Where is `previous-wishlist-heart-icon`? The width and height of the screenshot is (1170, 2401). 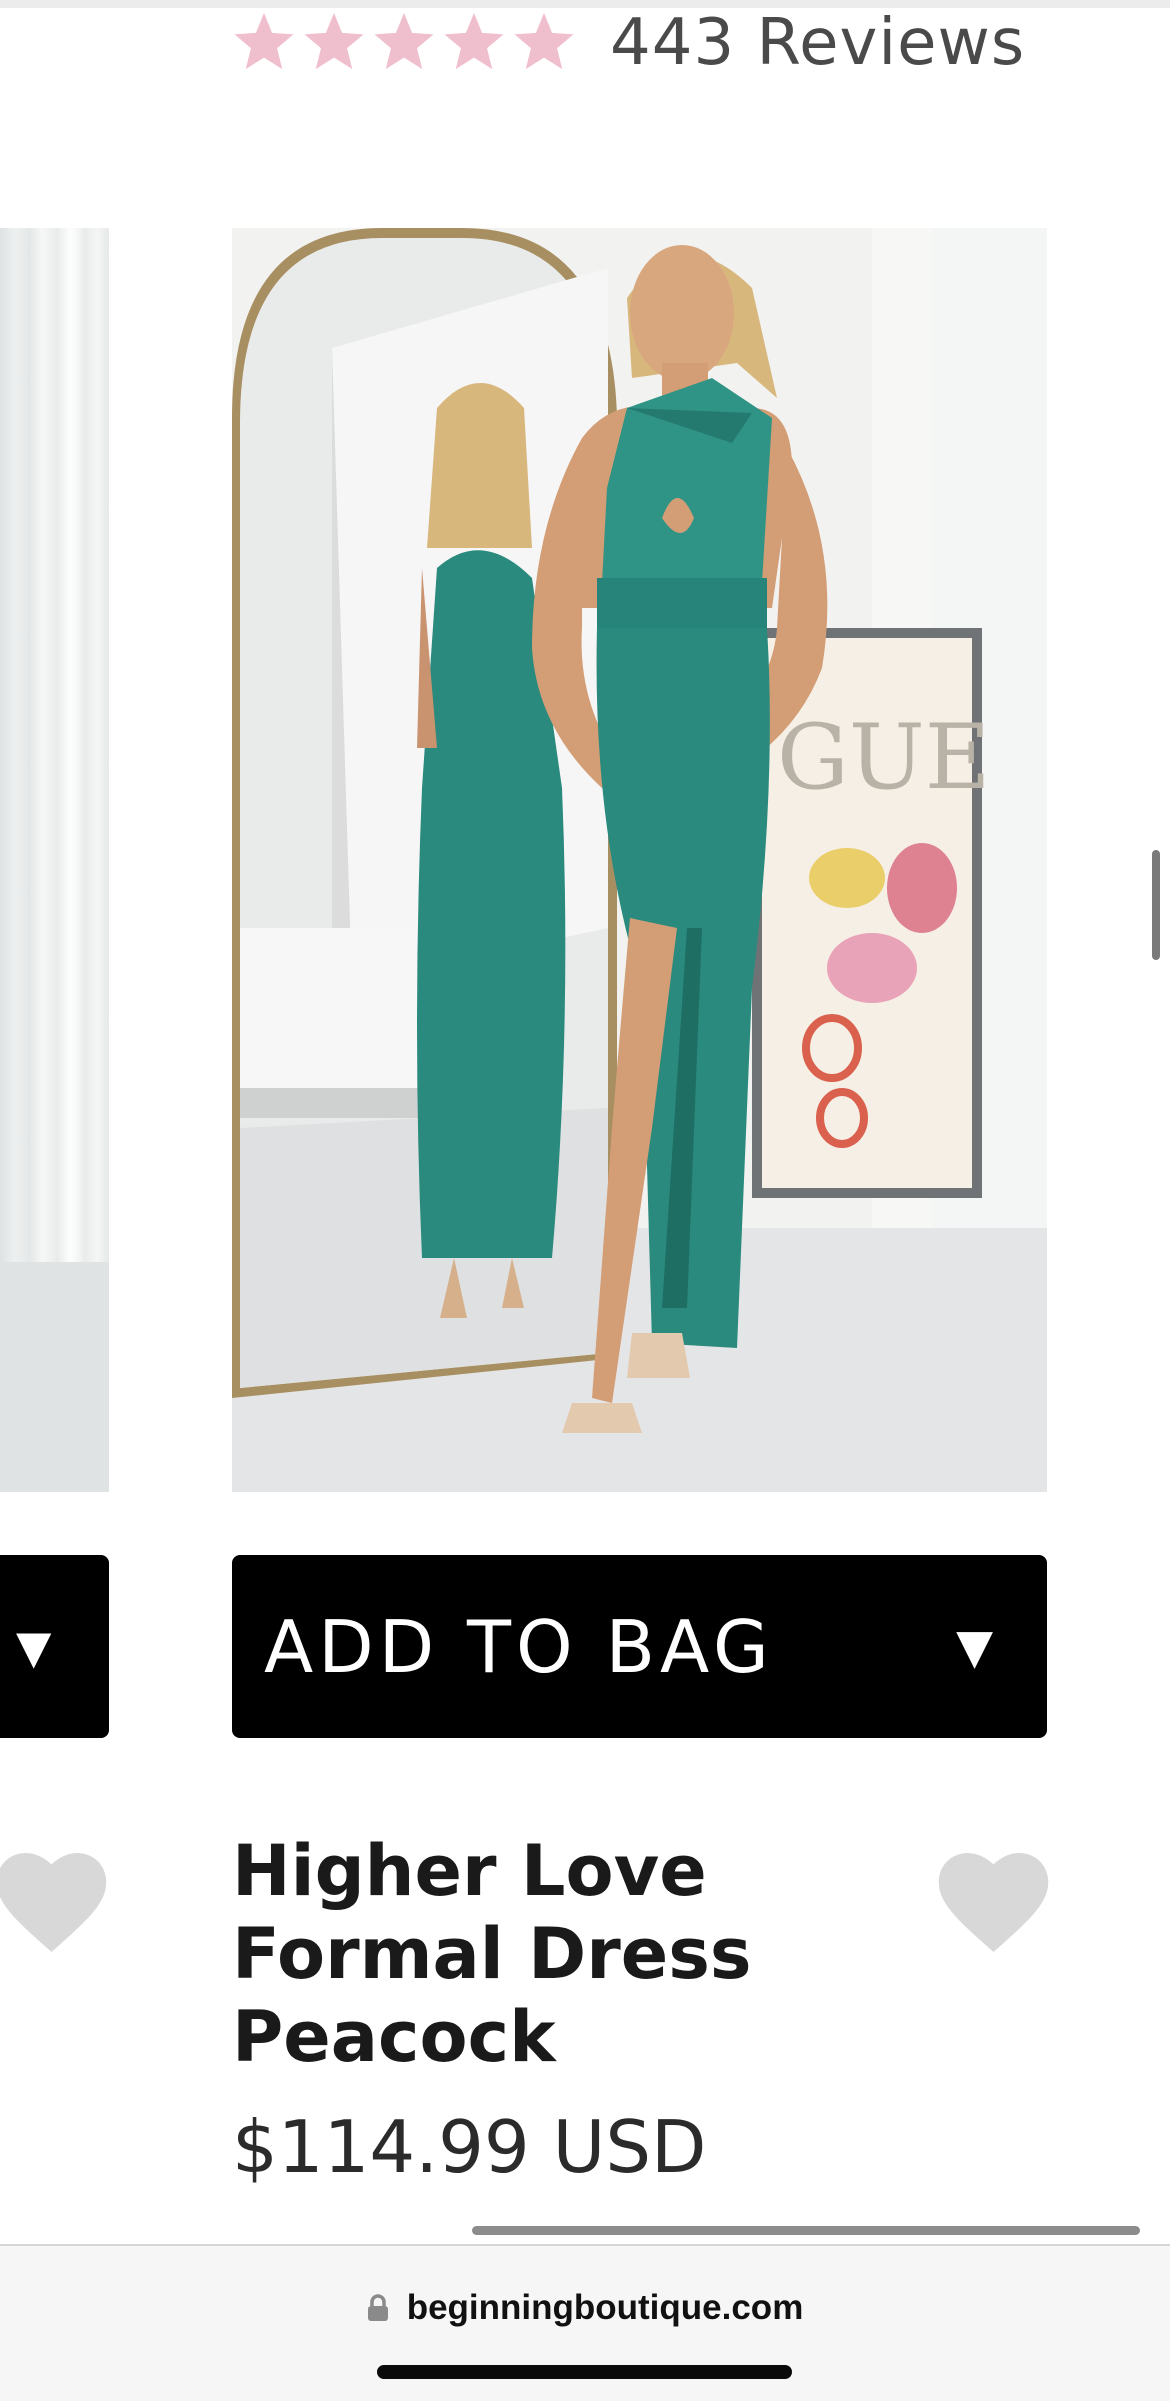
previous-wishlist-heart-icon is located at coordinates (54, 1904).